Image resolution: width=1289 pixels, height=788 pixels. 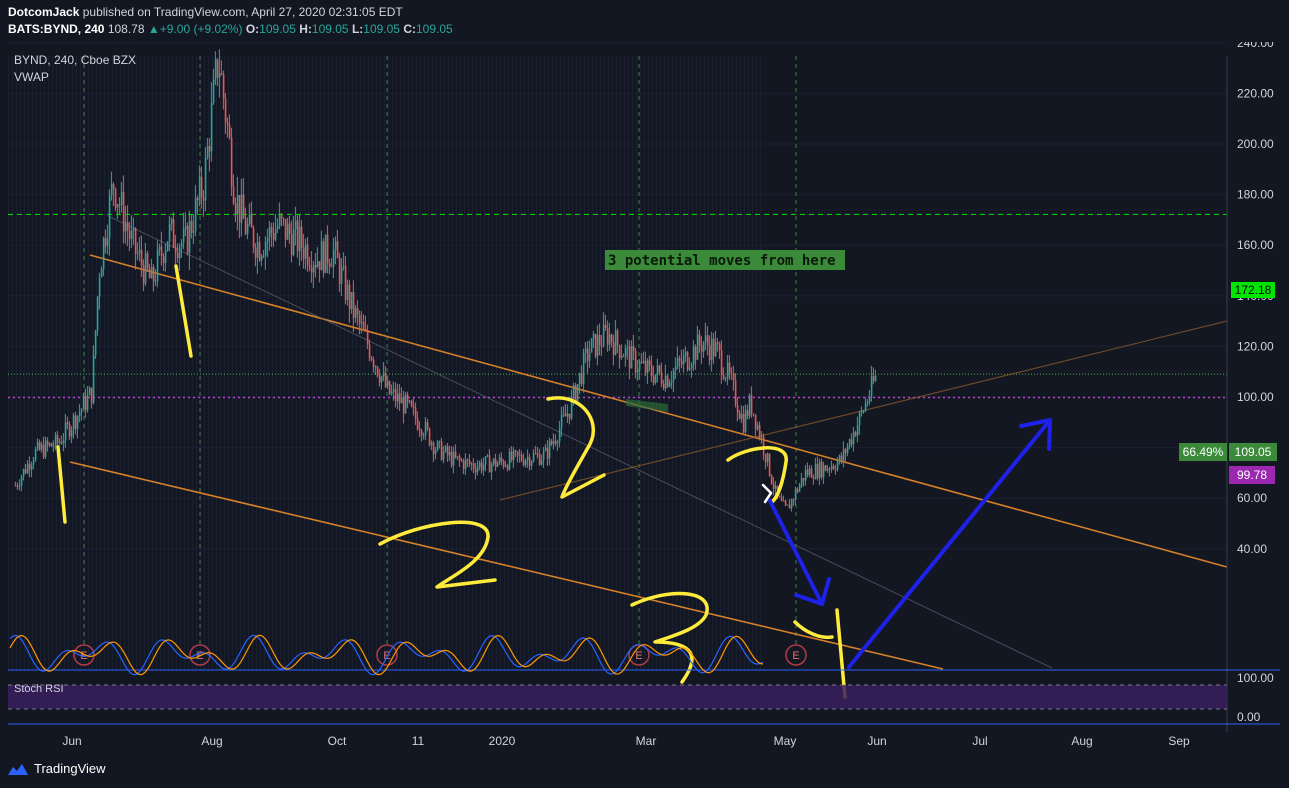 I want to click on stoch-band, so click(x=617, y=697).